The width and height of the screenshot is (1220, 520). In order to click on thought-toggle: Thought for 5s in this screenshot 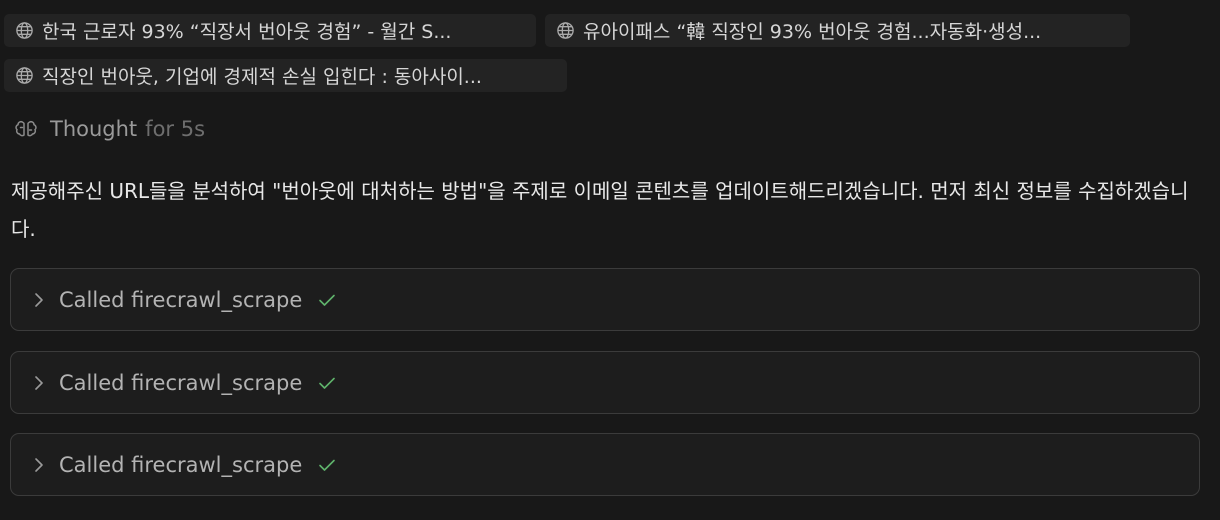, I will do `click(109, 129)`.